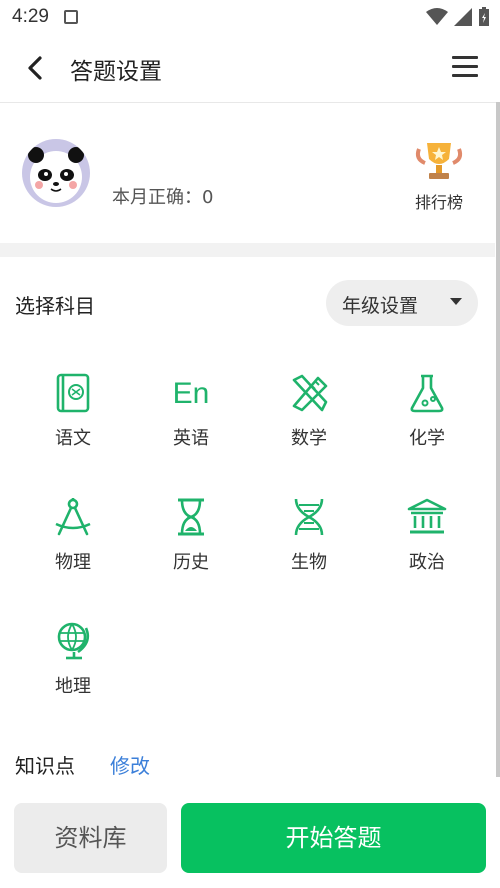 The width and height of the screenshot is (500, 888). I want to click on subject-label: 化学, so click(427, 438).